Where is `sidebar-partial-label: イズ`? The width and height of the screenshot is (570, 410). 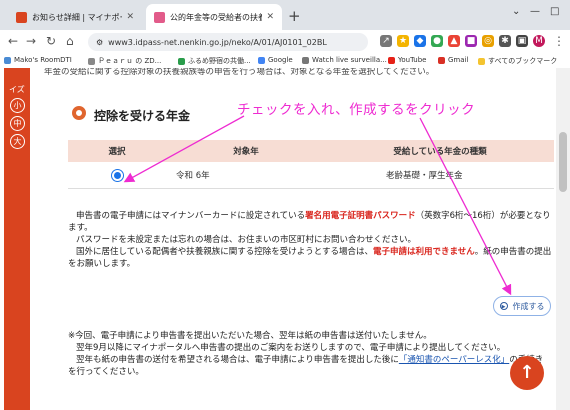 sidebar-partial-label: イズ is located at coordinates (17, 89).